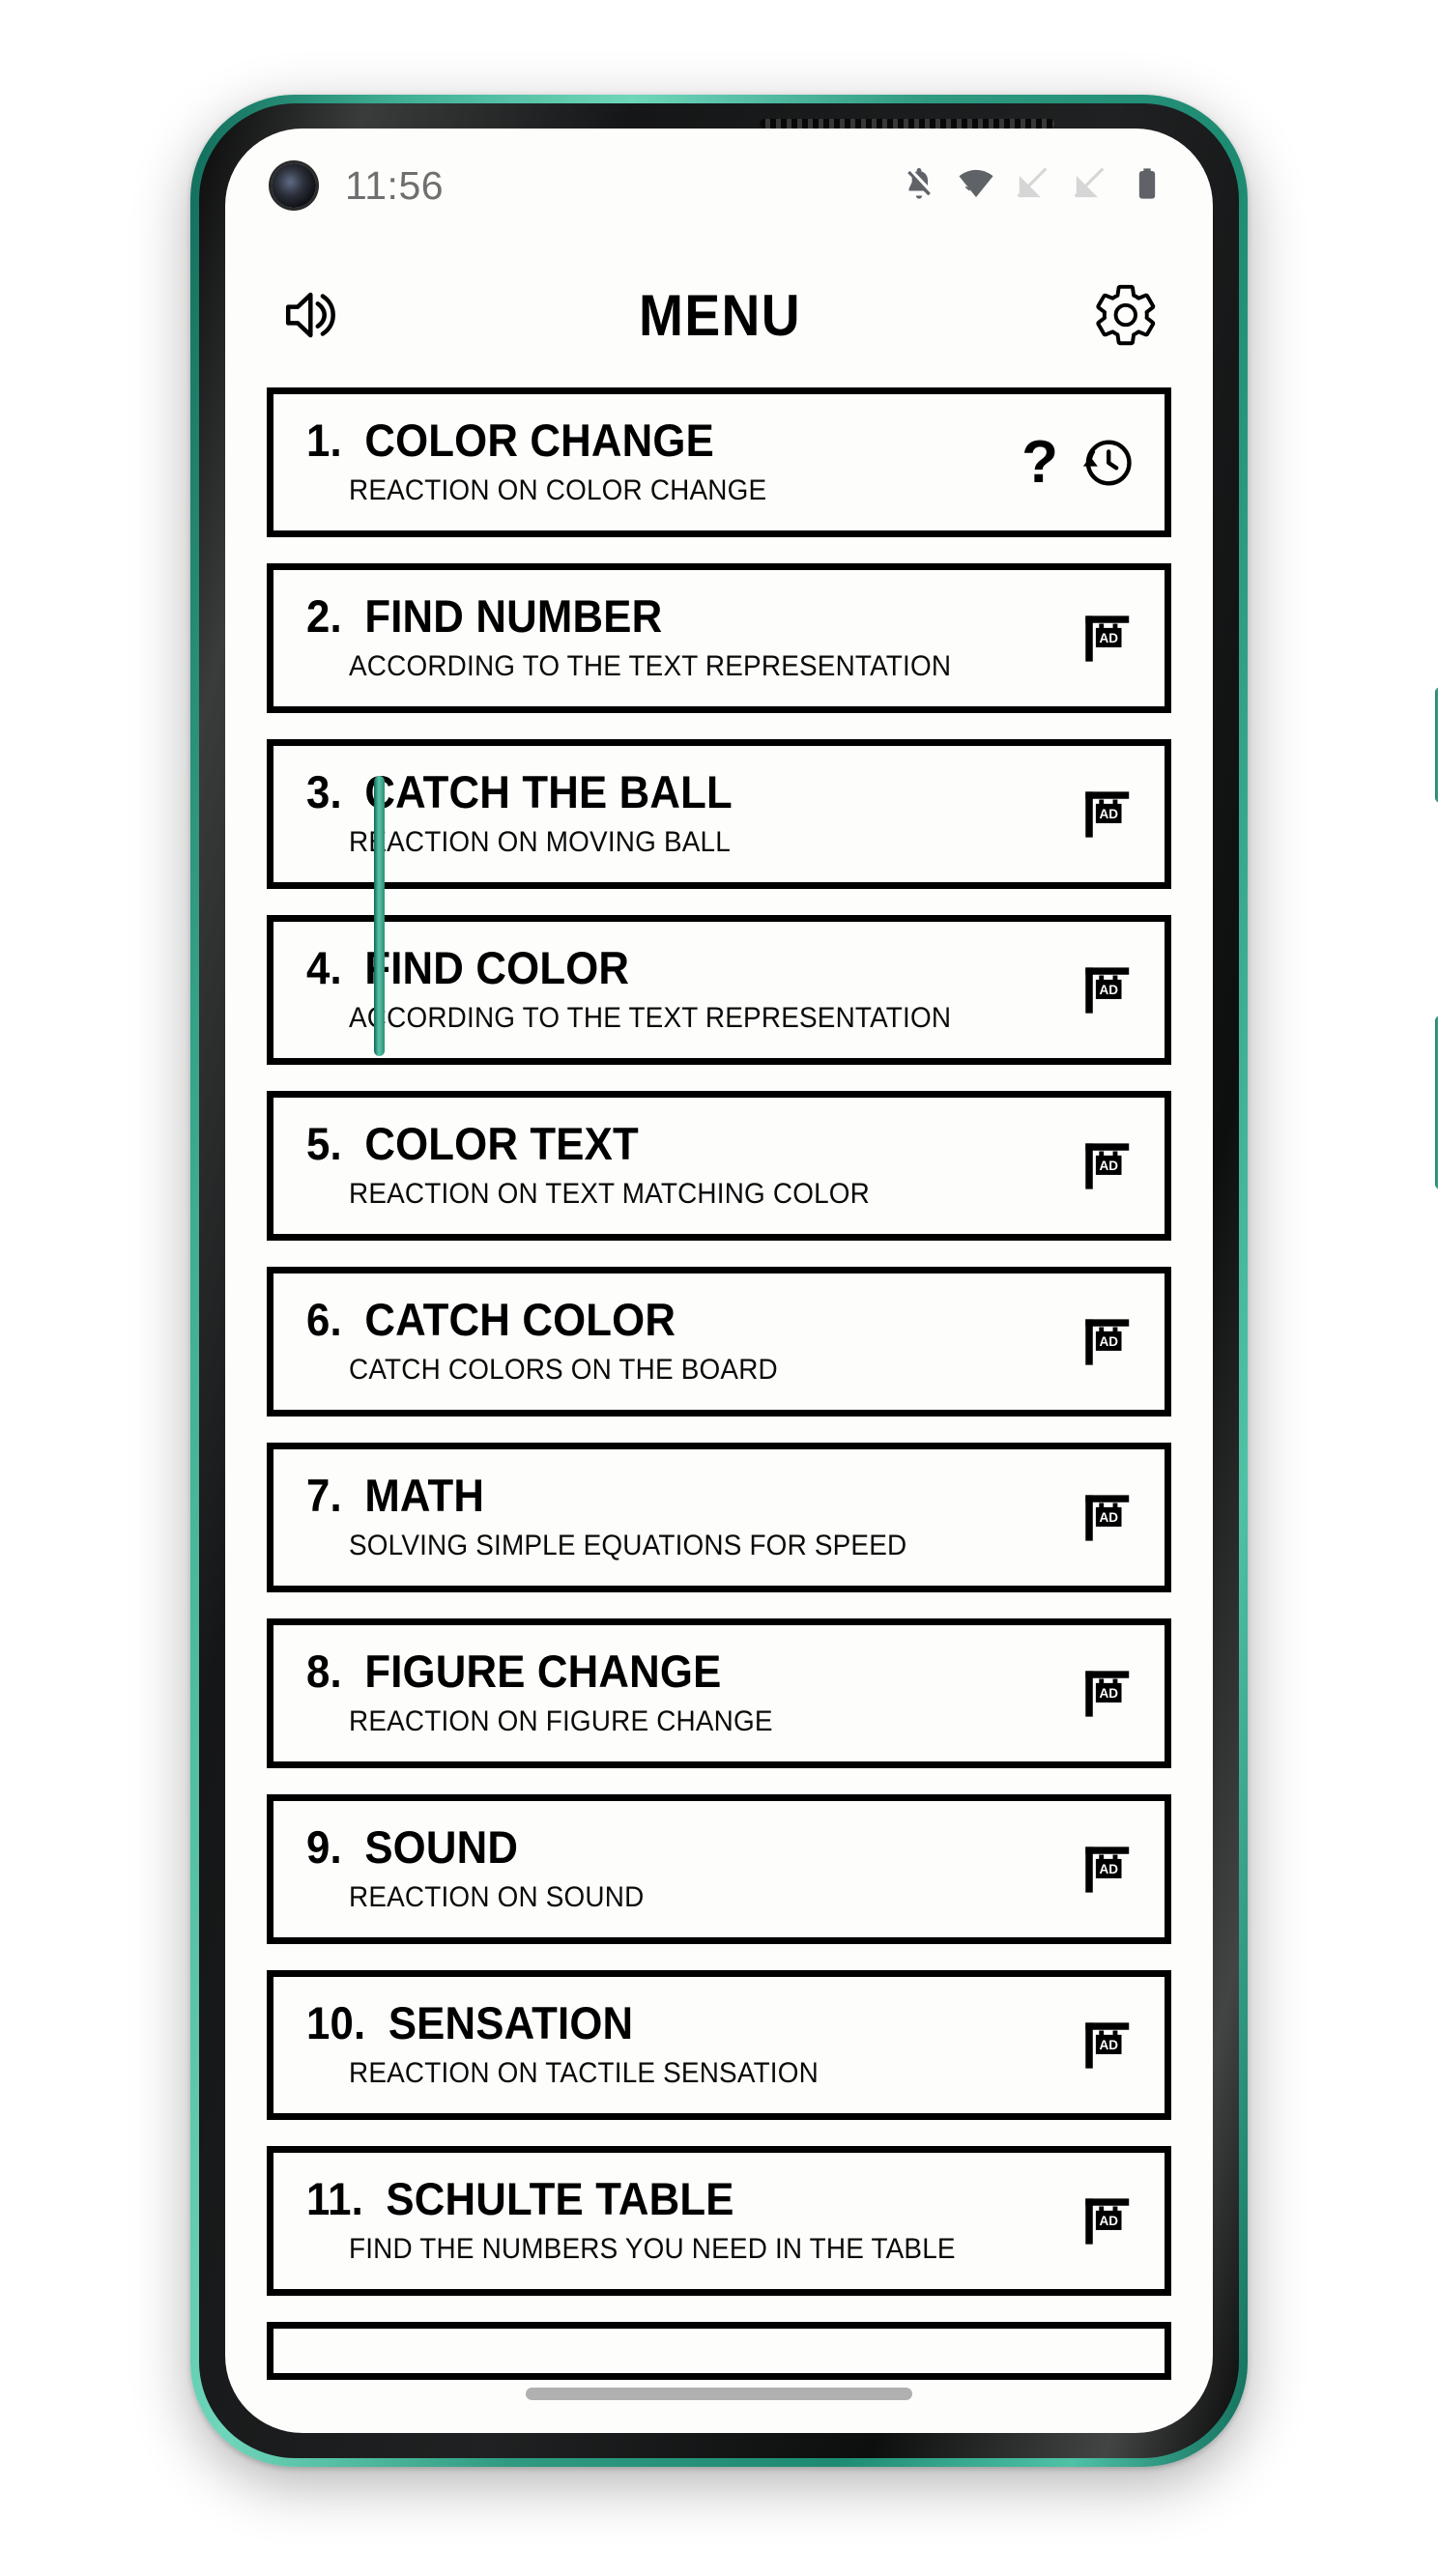  I want to click on home-indicator, so click(719, 2394).